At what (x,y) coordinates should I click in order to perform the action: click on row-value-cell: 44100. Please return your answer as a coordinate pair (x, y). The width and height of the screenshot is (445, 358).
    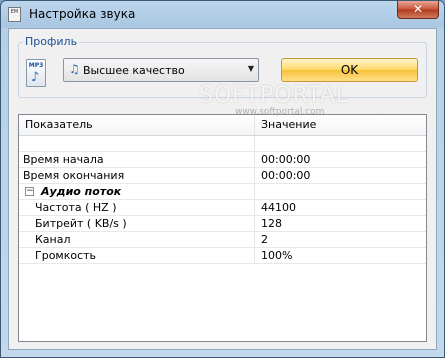
    Looking at the image, I should click on (278, 207).